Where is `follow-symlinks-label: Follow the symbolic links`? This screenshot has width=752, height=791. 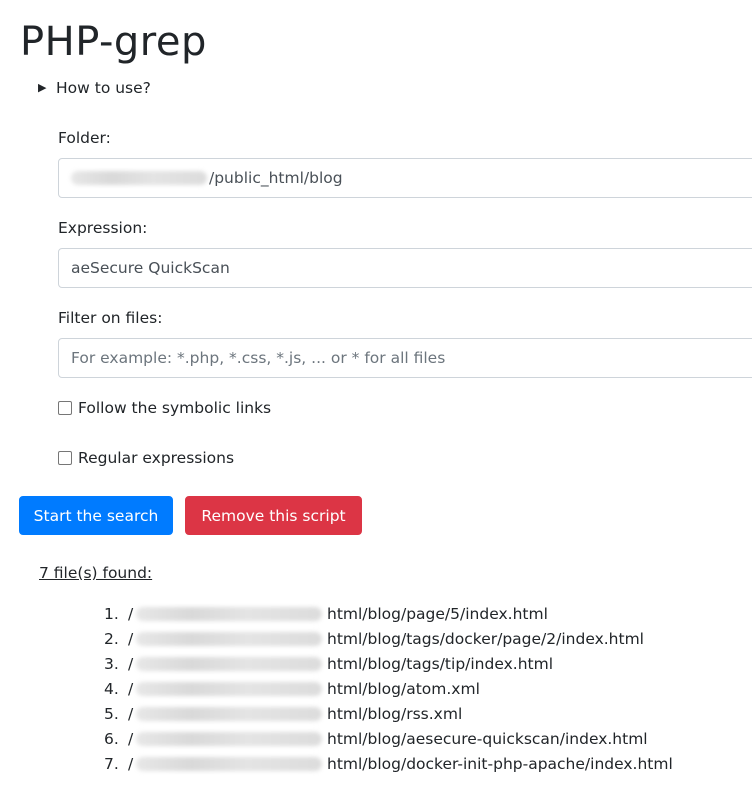
follow-symlinks-label: Follow the symbolic links is located at coordinates (175, 408).